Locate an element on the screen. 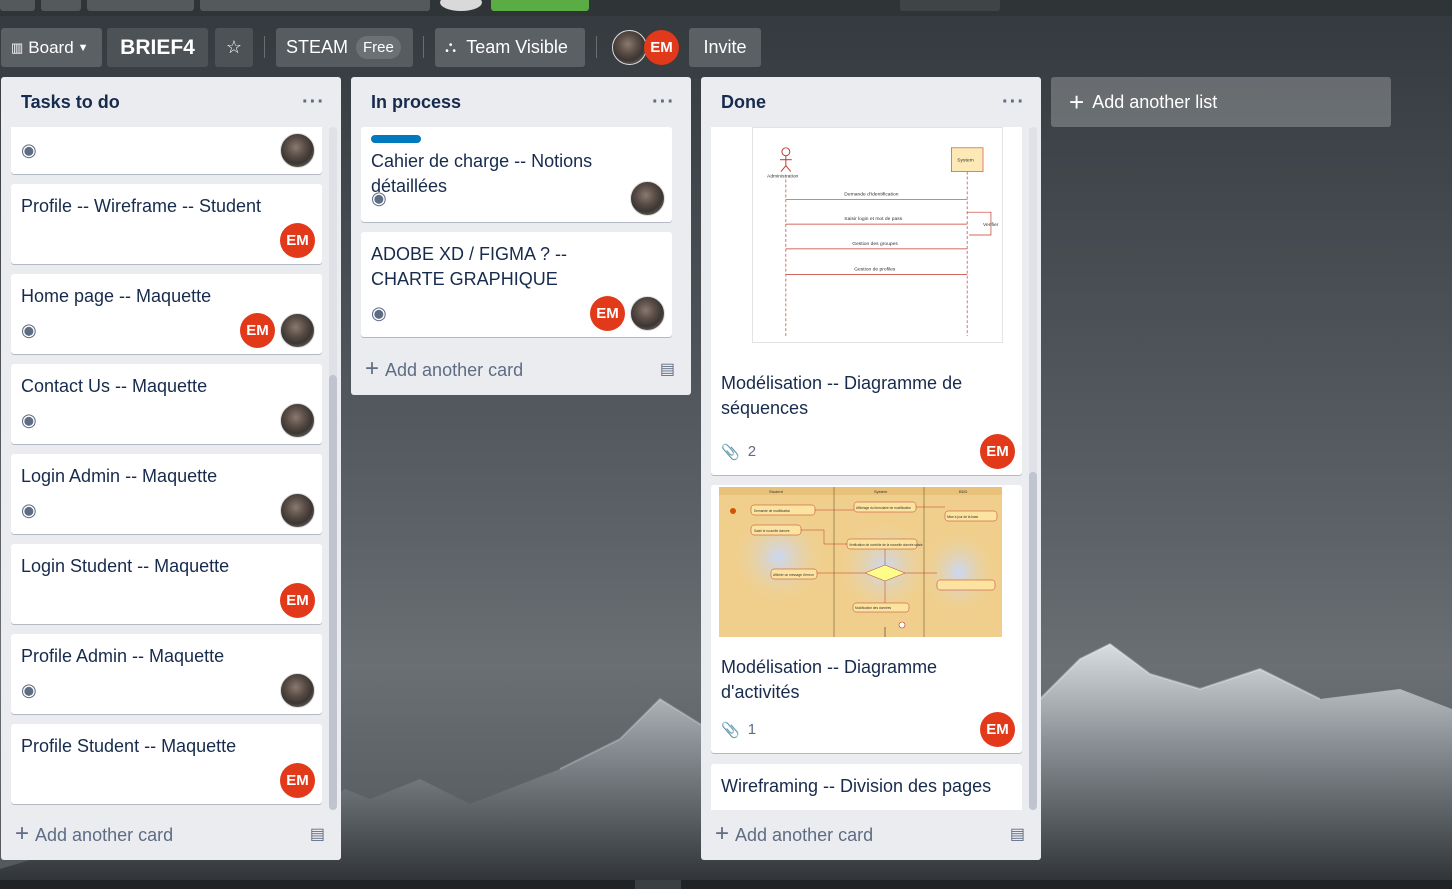  card-title: Login Student -- Maquette is located at coordinates (125, 566).